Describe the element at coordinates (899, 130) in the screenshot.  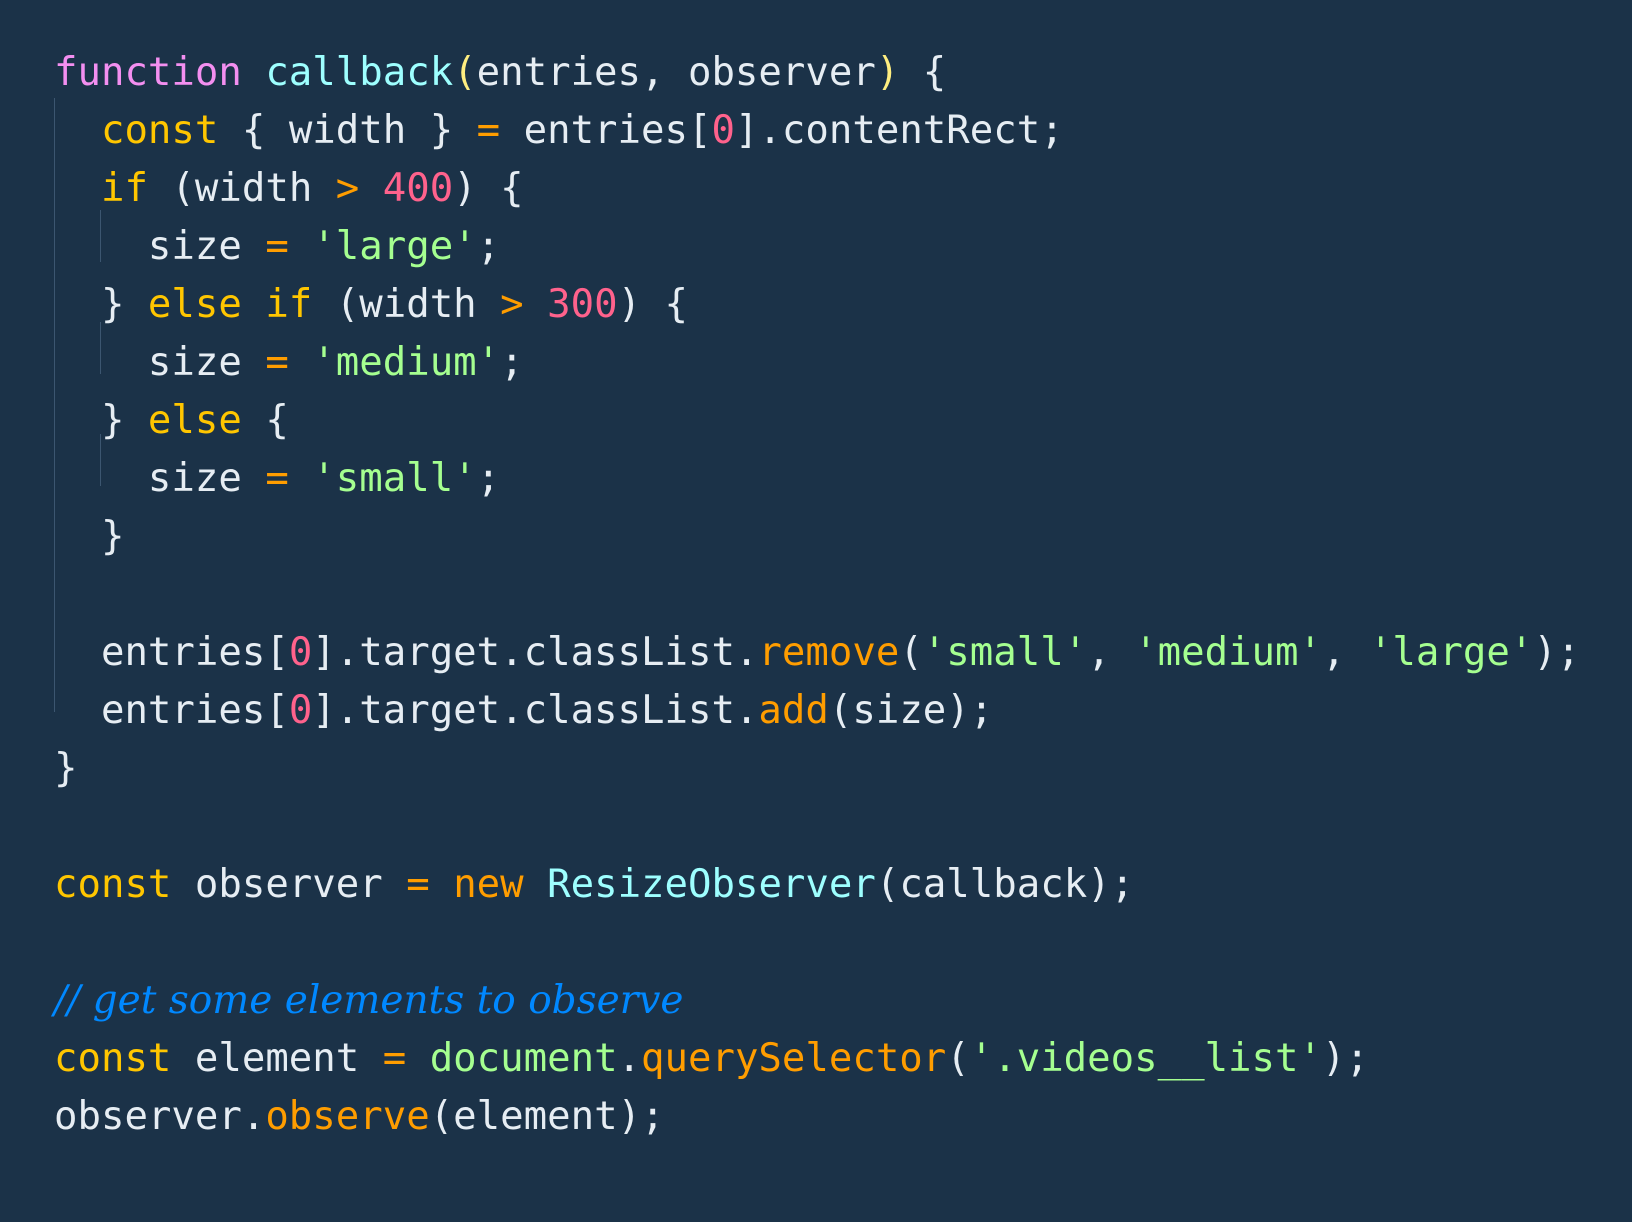
I see `code-token: ].contentRect;` at that location.